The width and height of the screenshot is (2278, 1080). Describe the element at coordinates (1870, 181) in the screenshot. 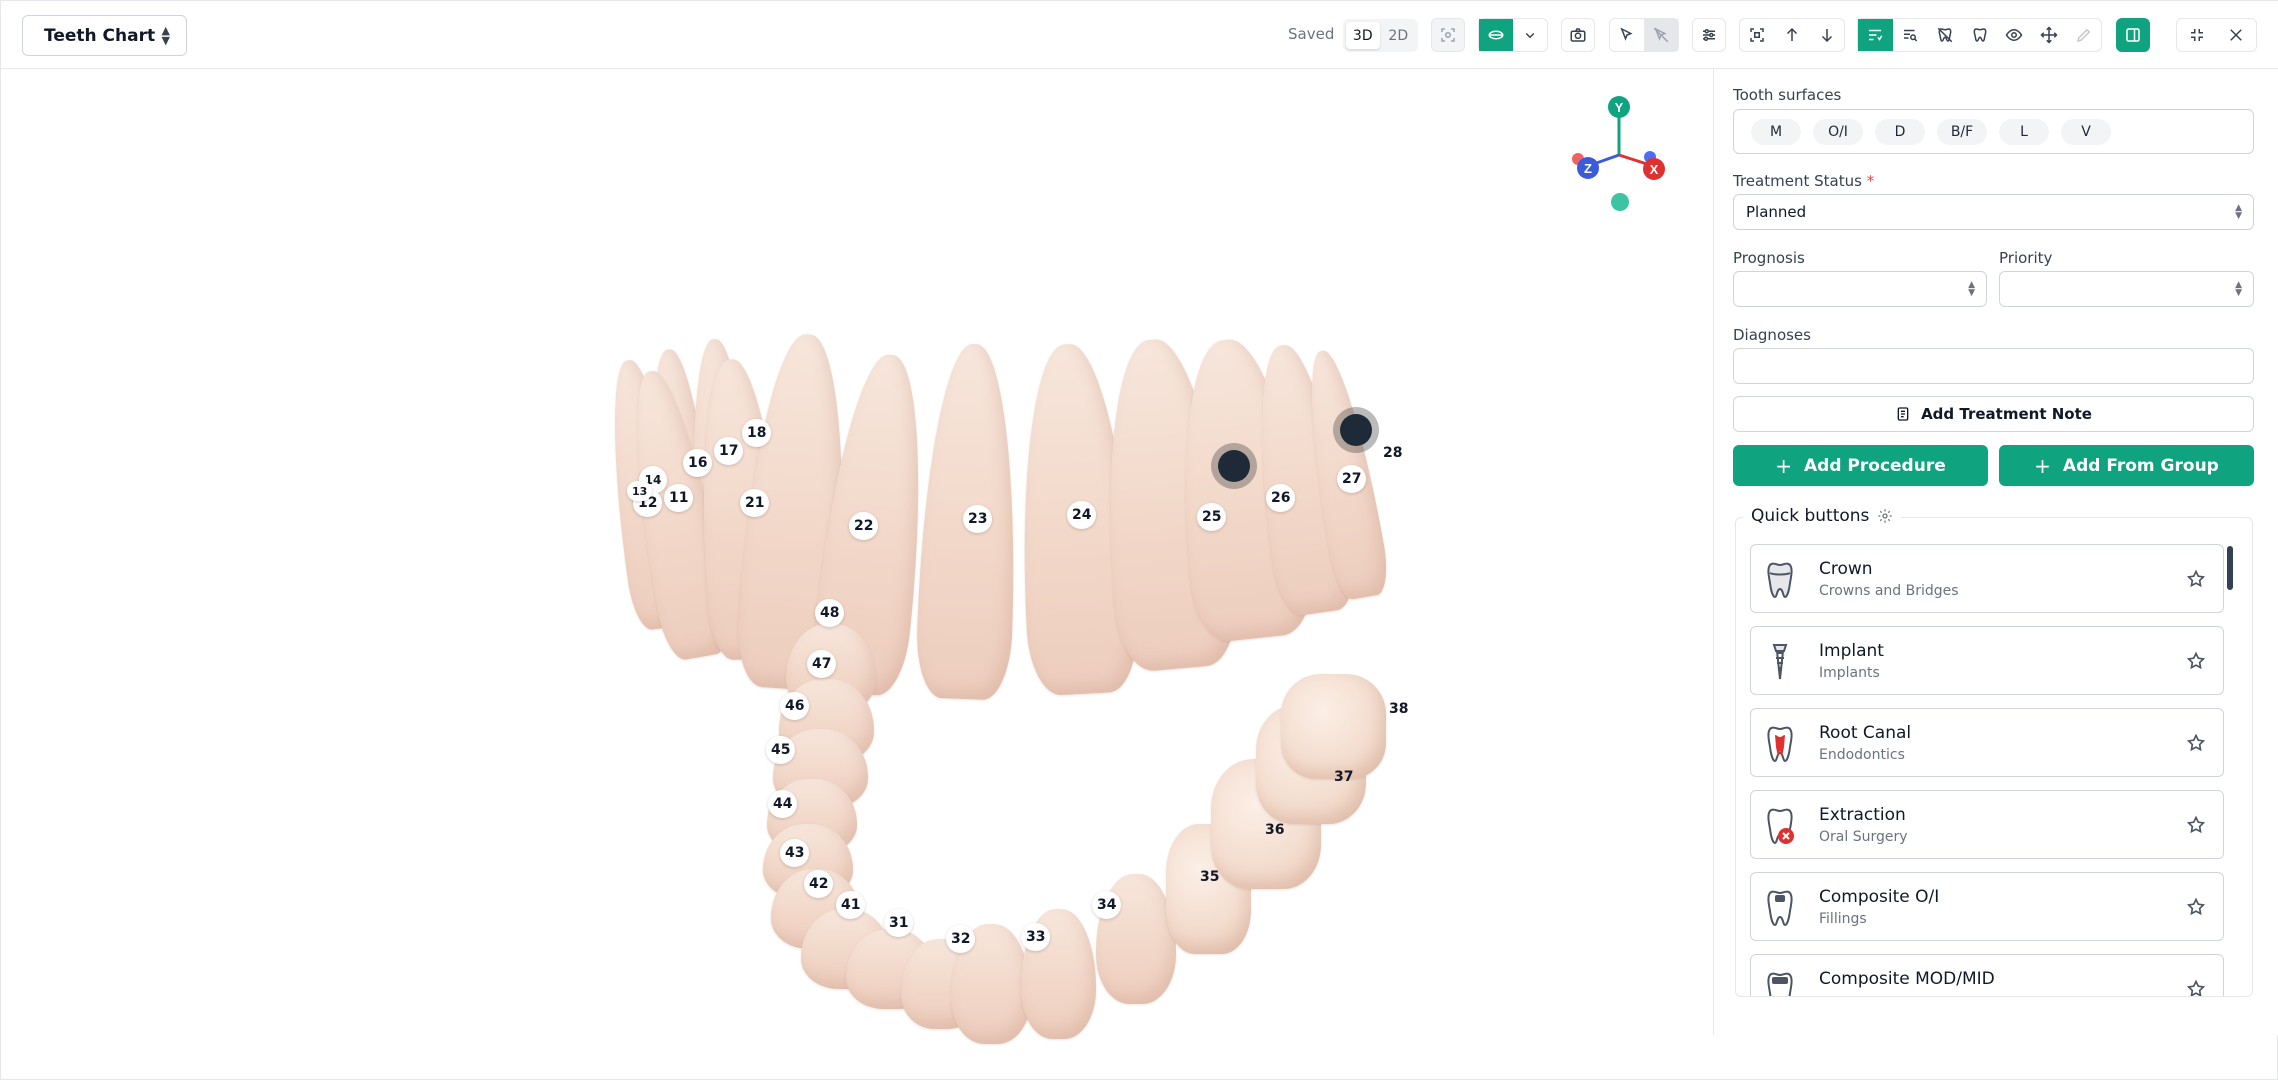

I see `required-mark: *` at that location.